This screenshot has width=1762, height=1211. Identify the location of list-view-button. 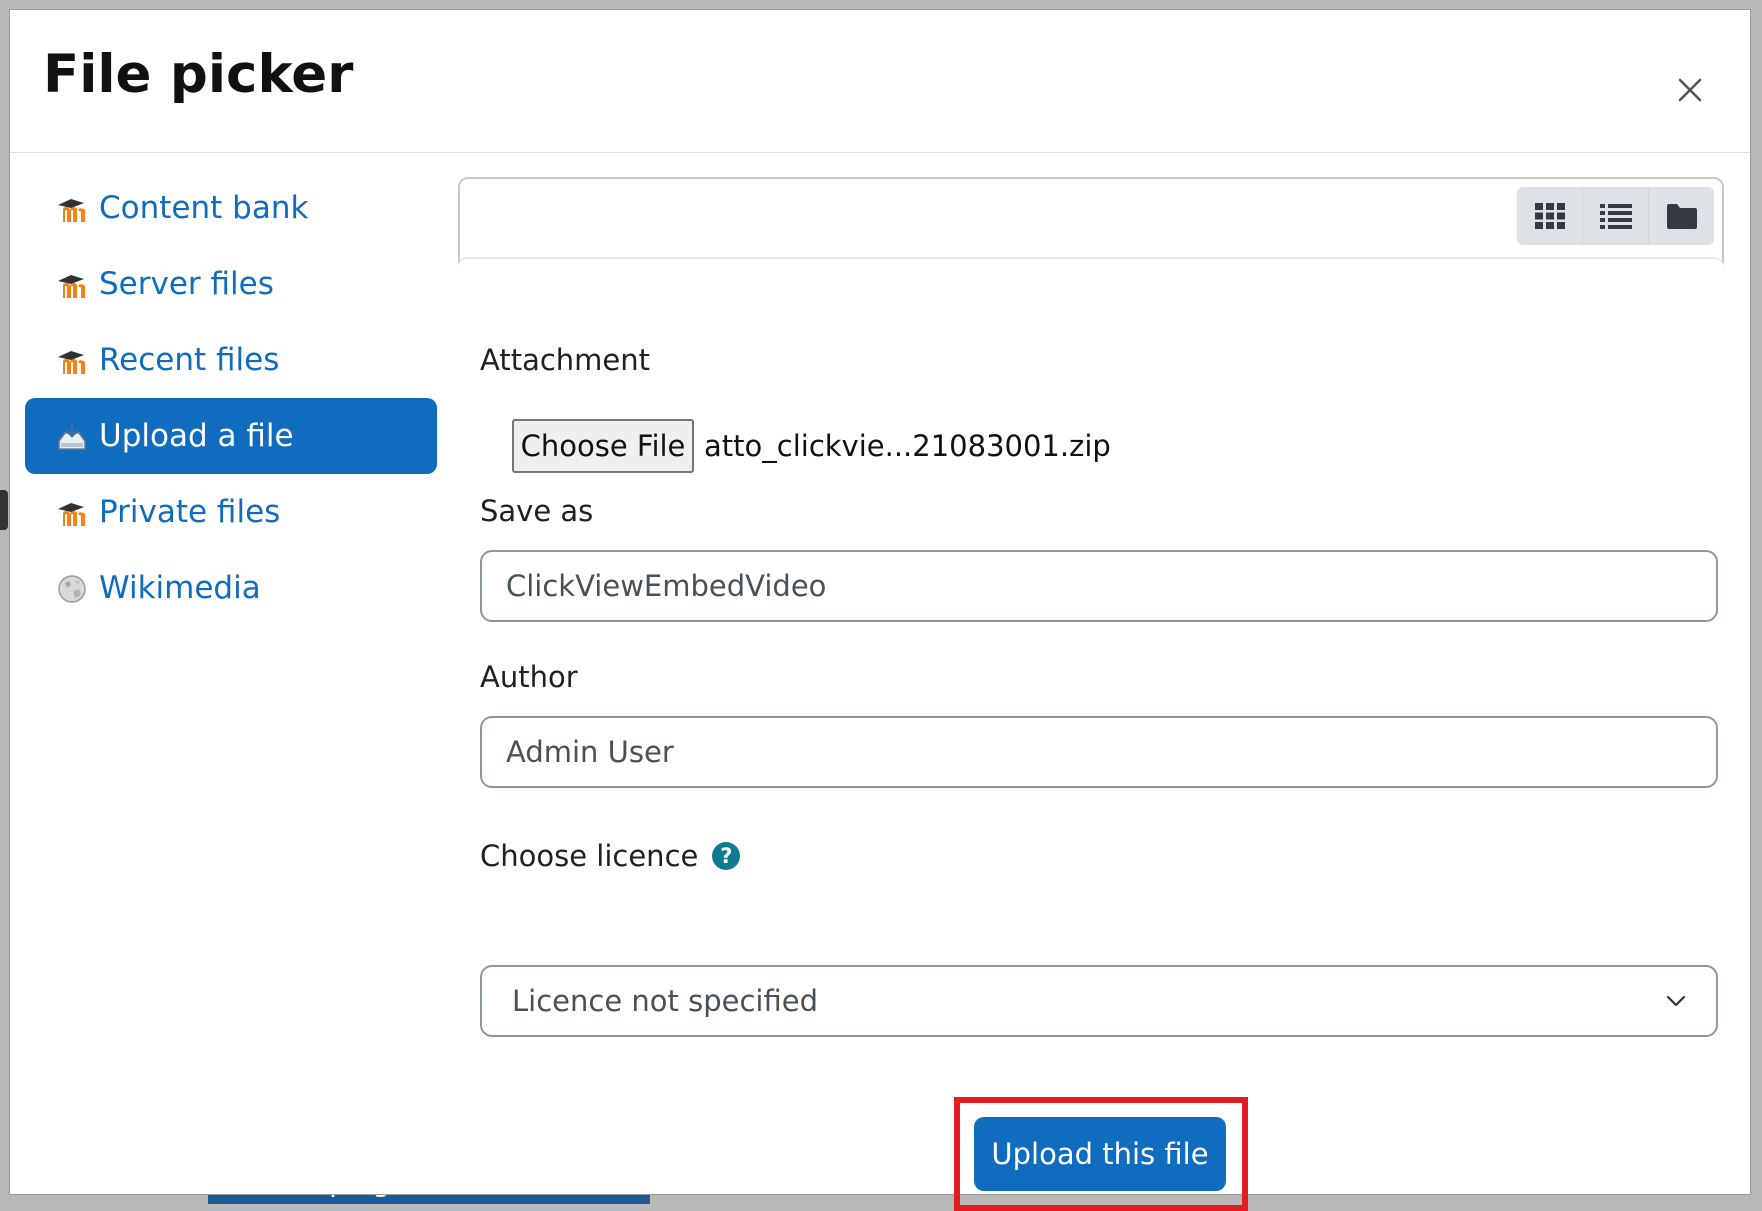
(1615, 216).